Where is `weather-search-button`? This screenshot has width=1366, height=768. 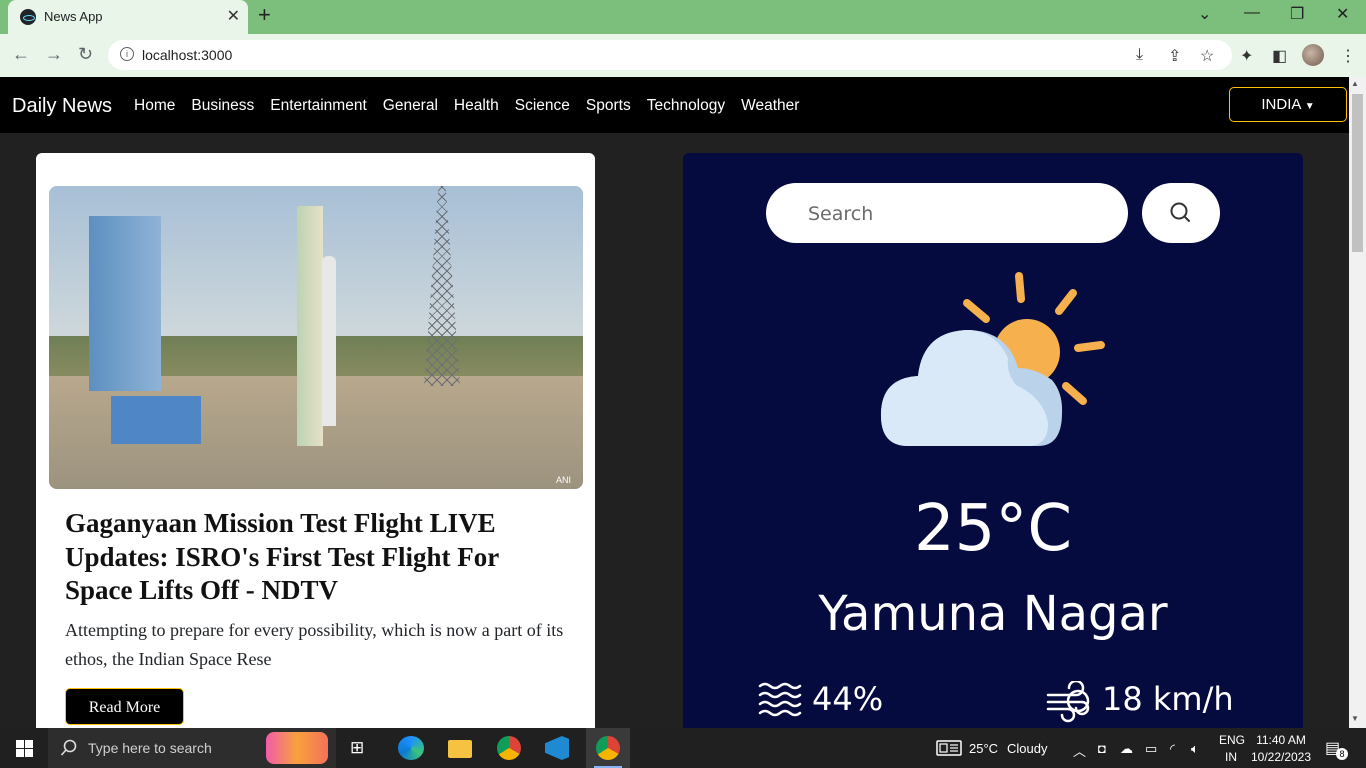
weather-search-button is located at coordinates (1181, 213).